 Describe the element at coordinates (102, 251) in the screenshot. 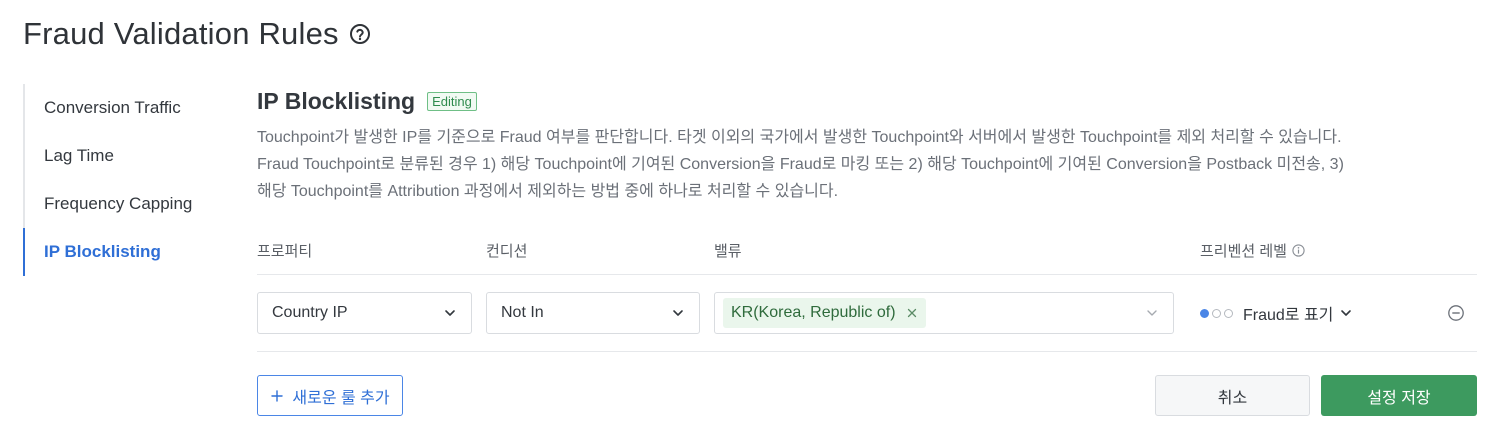

I see `sidebar-item-label: IP Blocklisting` at that location.